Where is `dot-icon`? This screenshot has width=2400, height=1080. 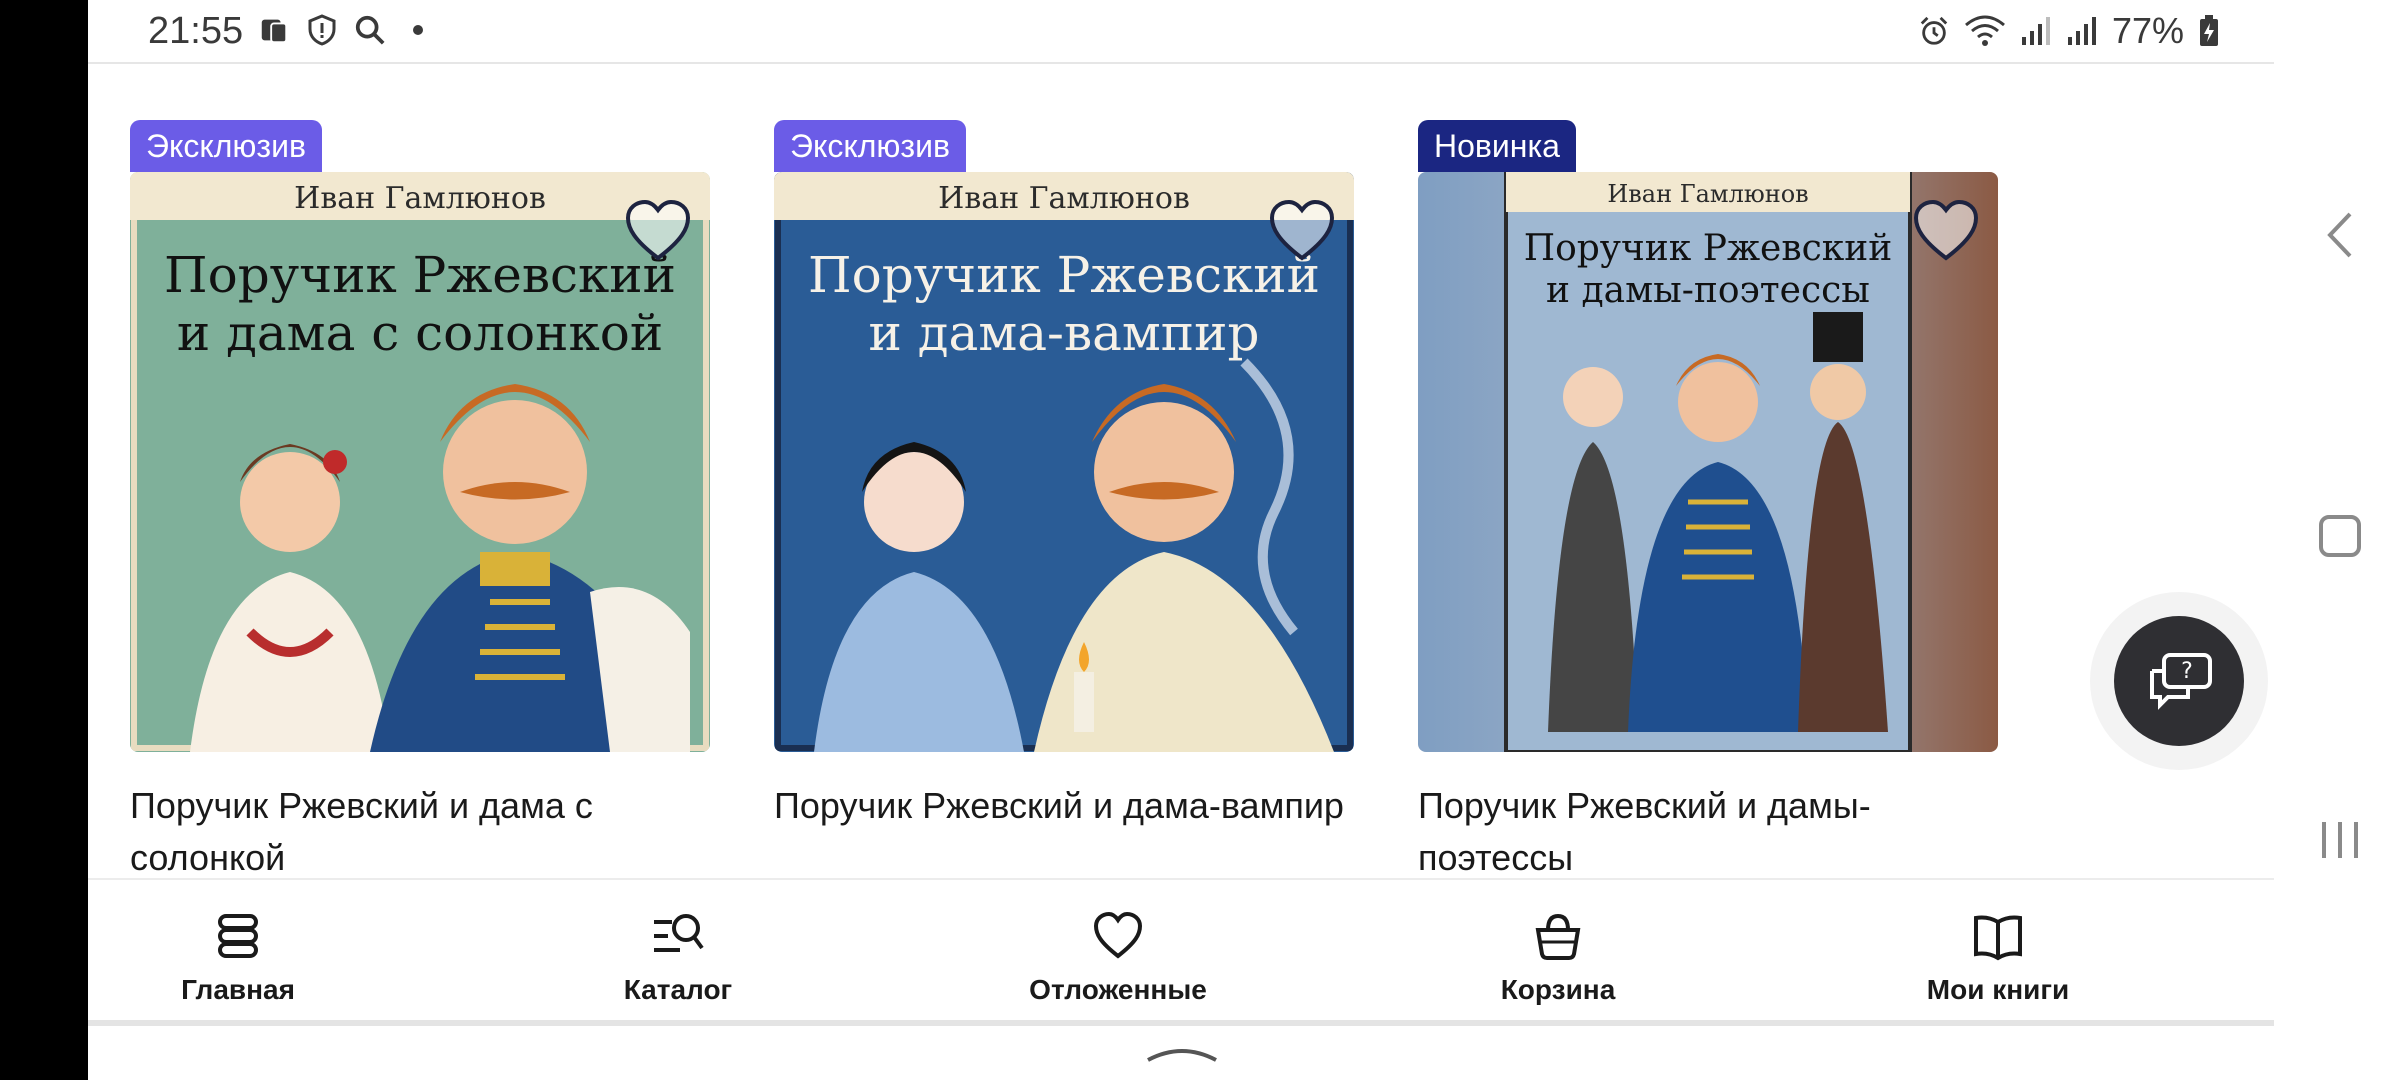 dot-icon is located at coordinates (418, 30).